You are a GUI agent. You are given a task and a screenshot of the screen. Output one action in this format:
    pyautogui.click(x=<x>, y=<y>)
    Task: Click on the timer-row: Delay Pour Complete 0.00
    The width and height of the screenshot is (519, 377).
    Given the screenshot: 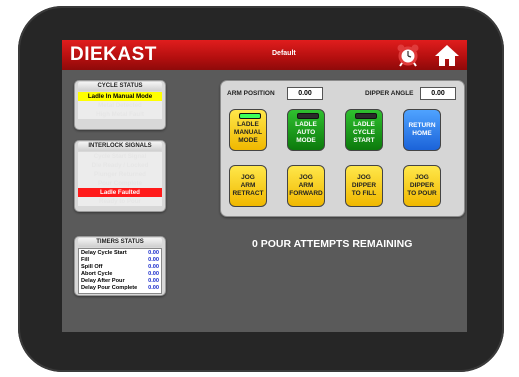 What is the action you would take?
    pyautogui.click(x=120, y=288)
    